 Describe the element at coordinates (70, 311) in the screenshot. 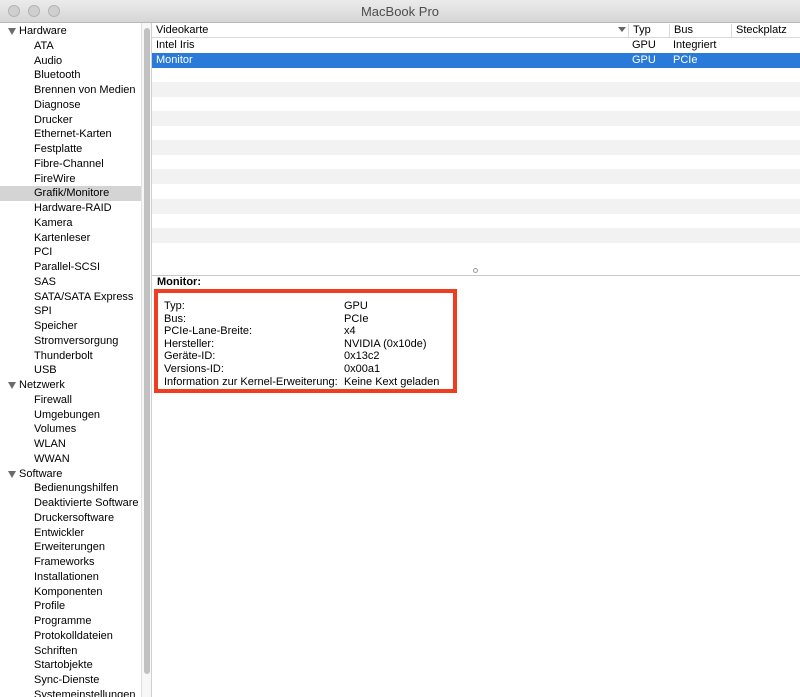

I see `sidebar-item-spi: SPI` at that location.